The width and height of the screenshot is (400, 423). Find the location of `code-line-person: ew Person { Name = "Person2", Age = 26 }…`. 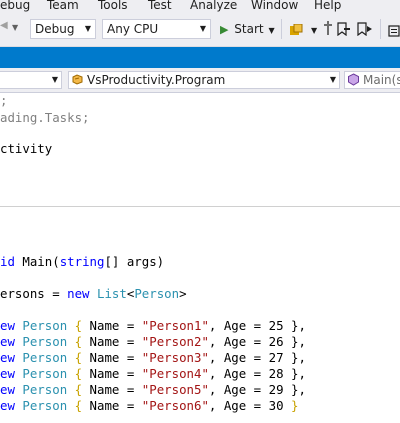

code-line-person: ew Person { Name = "Person2", Age = 26 }… is located at coordinates (153, 341).